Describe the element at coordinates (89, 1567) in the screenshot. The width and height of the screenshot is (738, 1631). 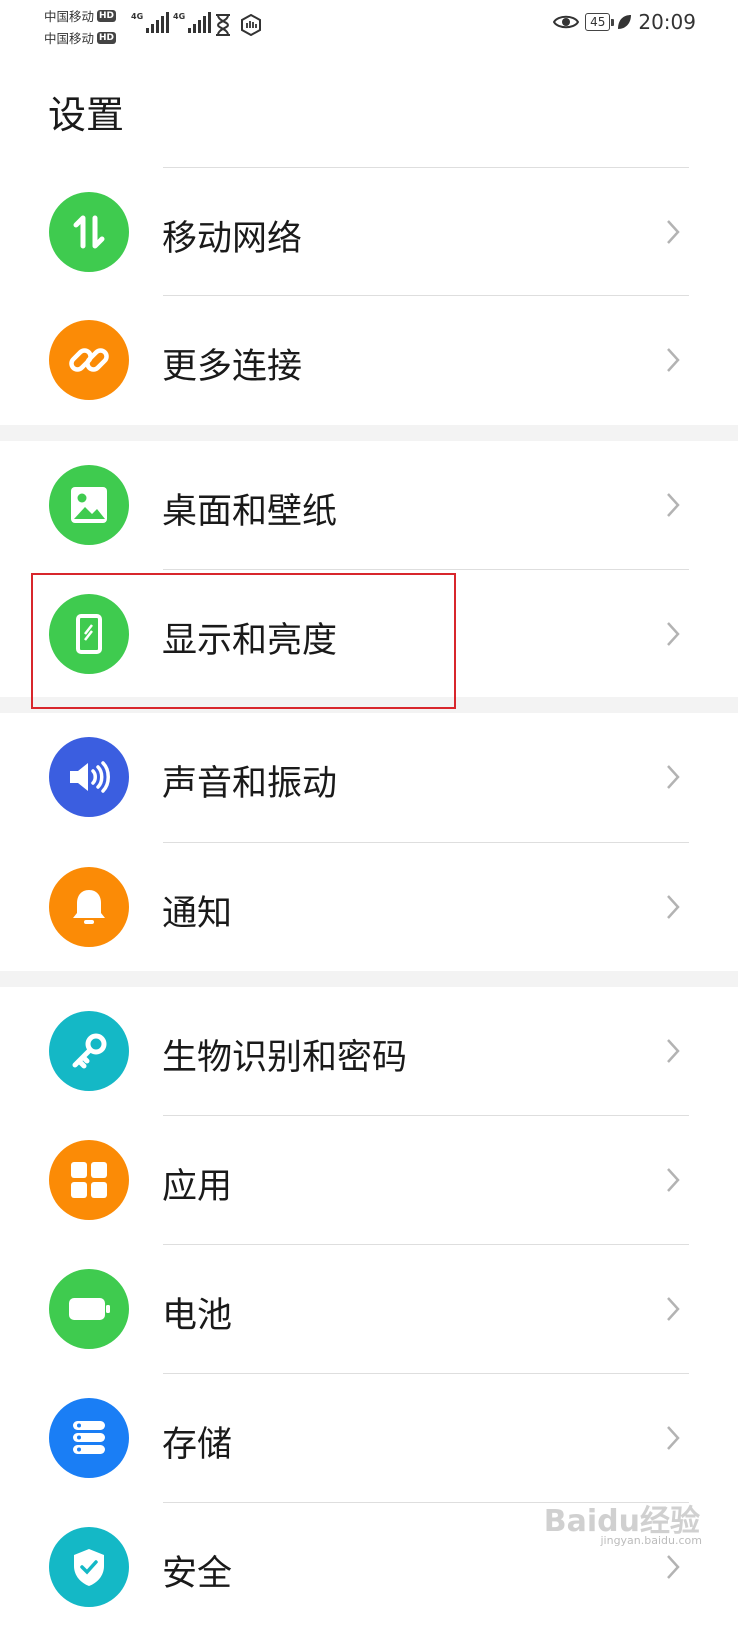
I see `shield-icon` at that location.